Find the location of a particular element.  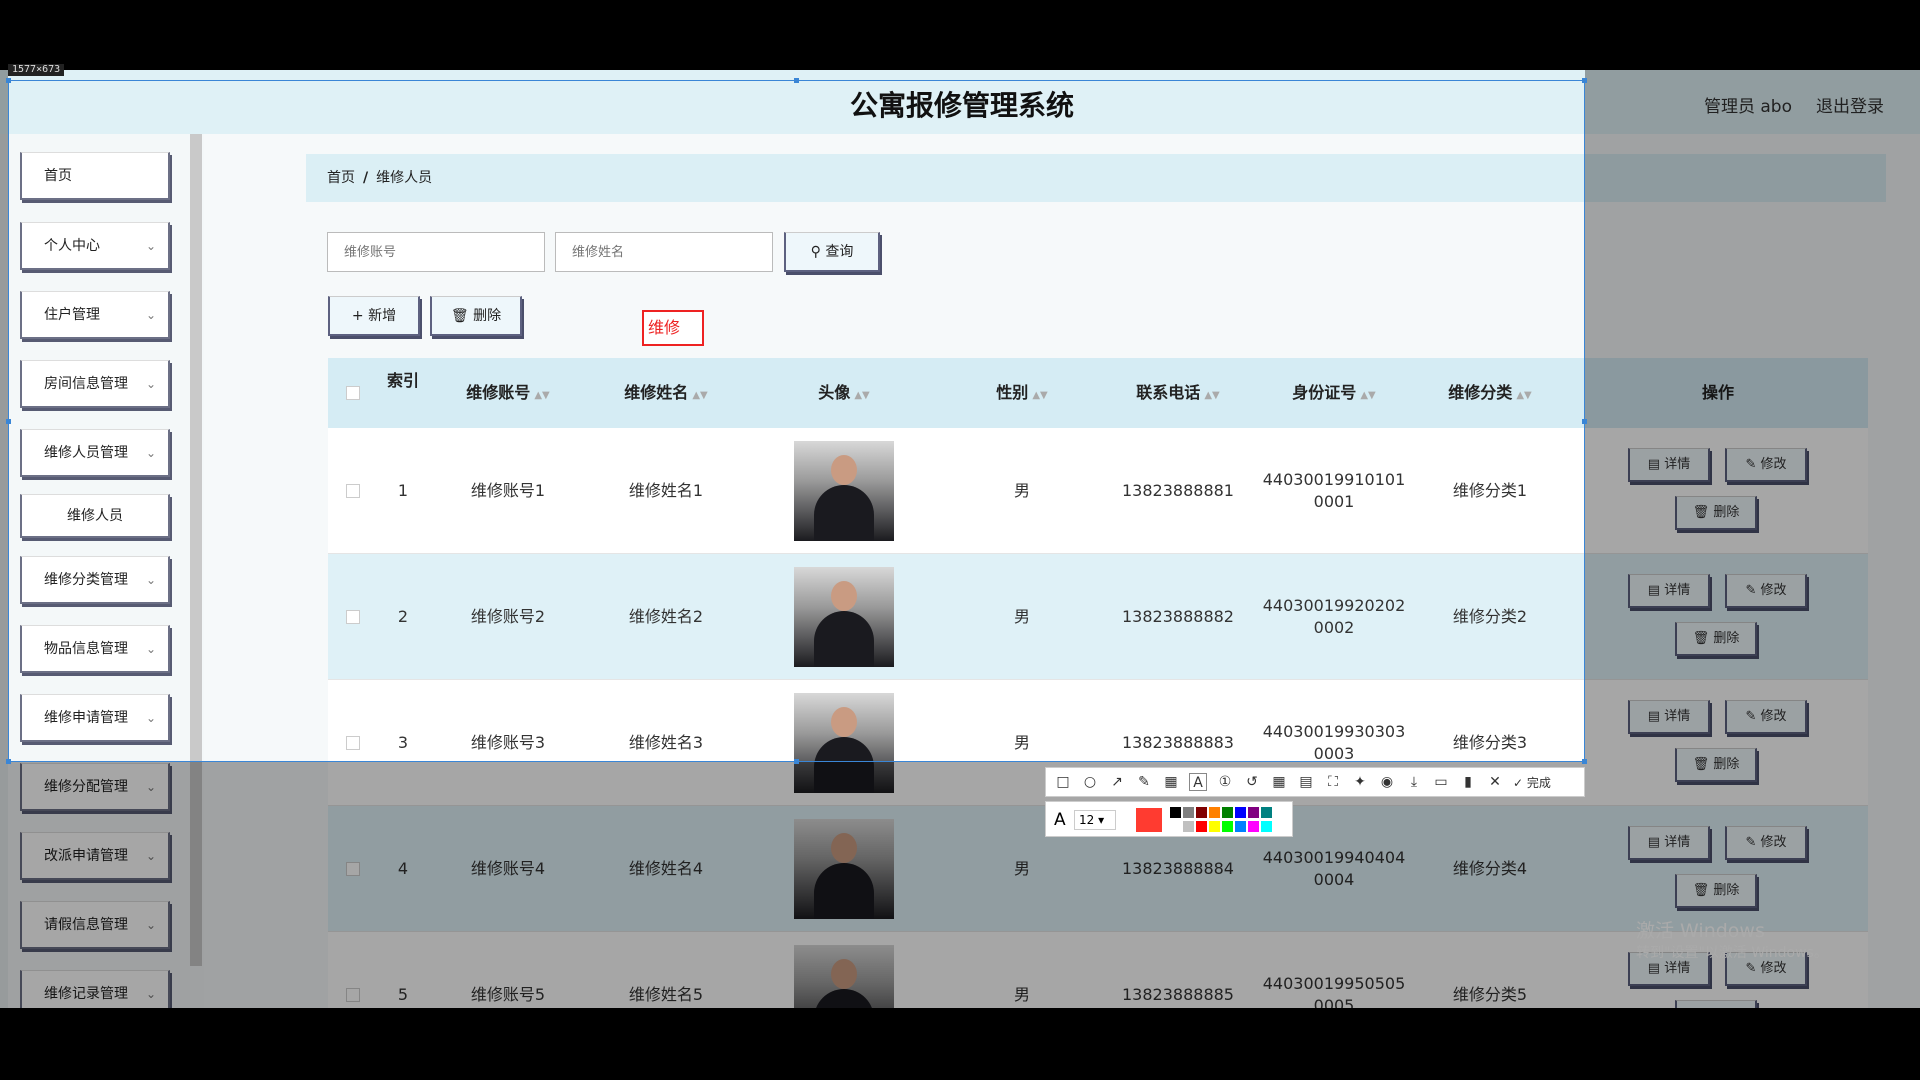

check-icon: ✓ is located at coordinates (1518, 782).